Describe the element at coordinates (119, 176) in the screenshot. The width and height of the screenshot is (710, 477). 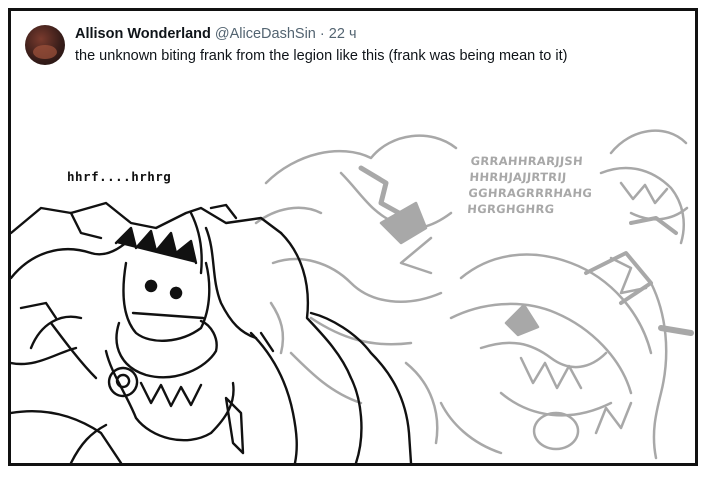
I see `whisper-caption: hhrf....hrhrg` at that location.